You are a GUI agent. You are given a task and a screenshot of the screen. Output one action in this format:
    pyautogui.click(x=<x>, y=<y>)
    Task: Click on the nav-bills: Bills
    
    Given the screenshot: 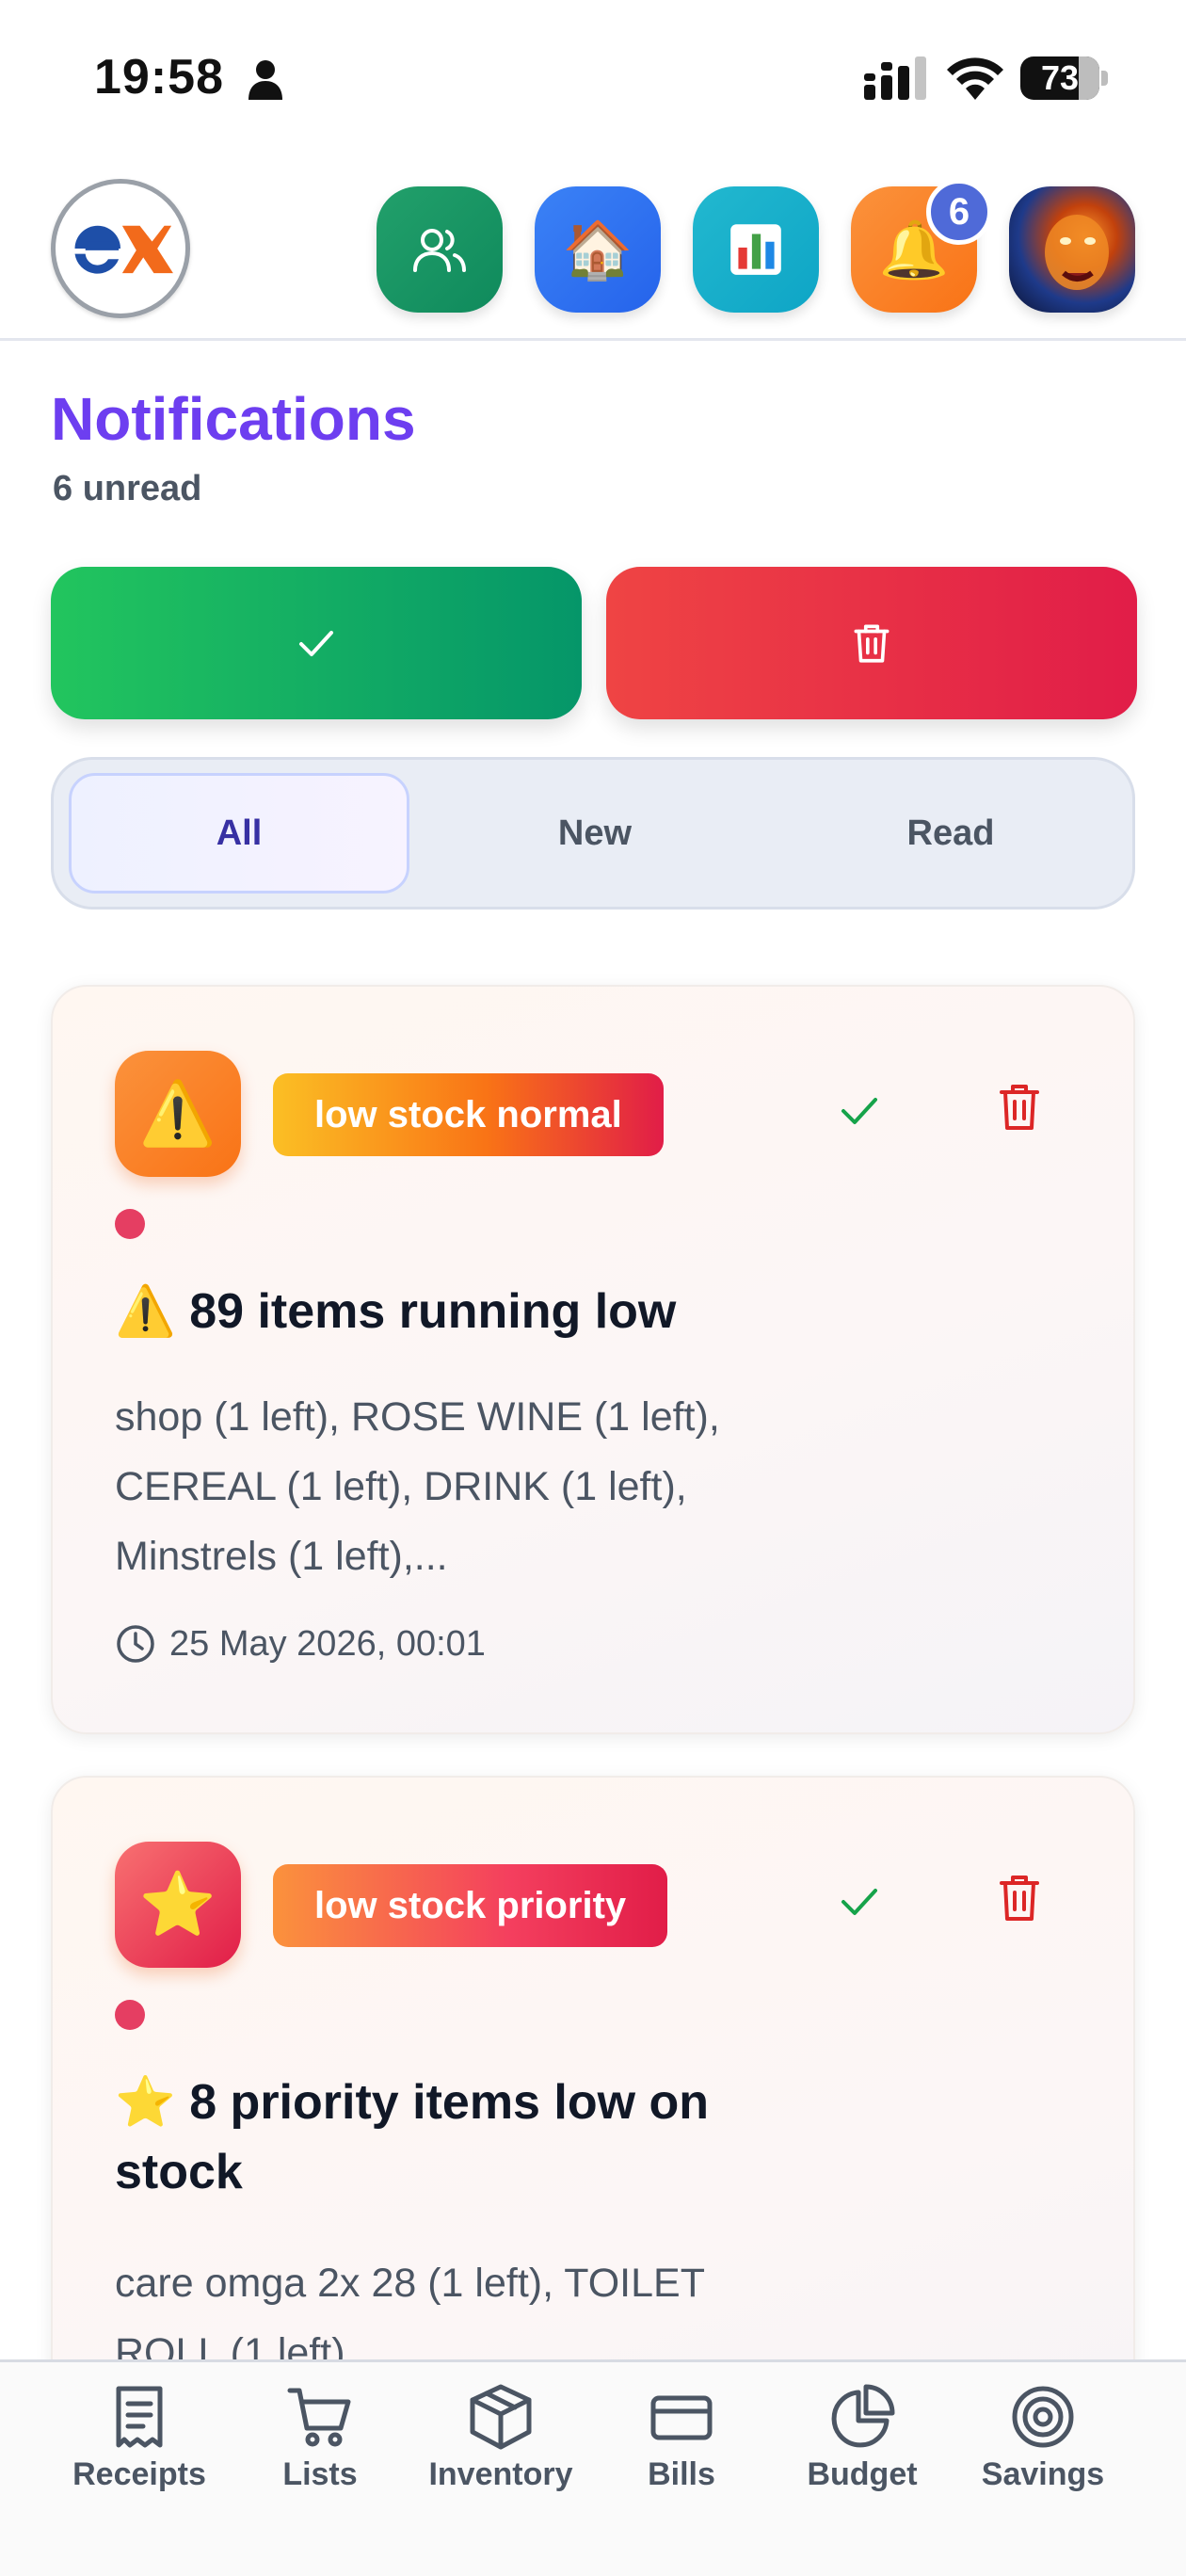 What is the action you would take?
    pyautogui.click(x=681, y=2438)
    